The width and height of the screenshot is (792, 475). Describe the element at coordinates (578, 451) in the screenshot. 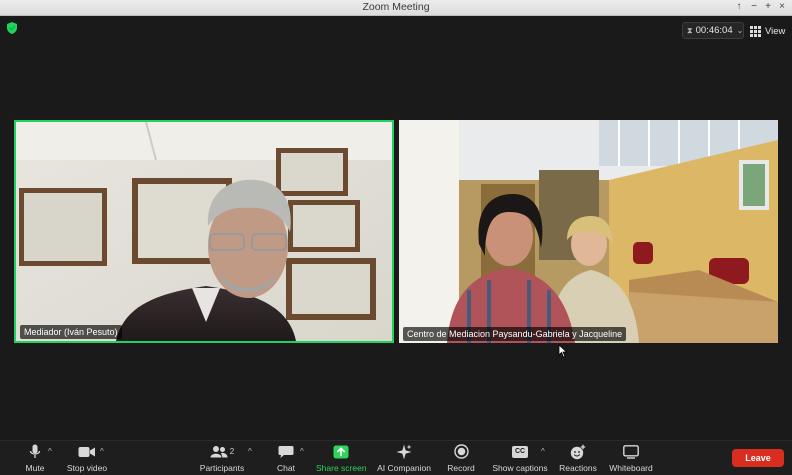

I see `smiley-reaction-icon` at that location.